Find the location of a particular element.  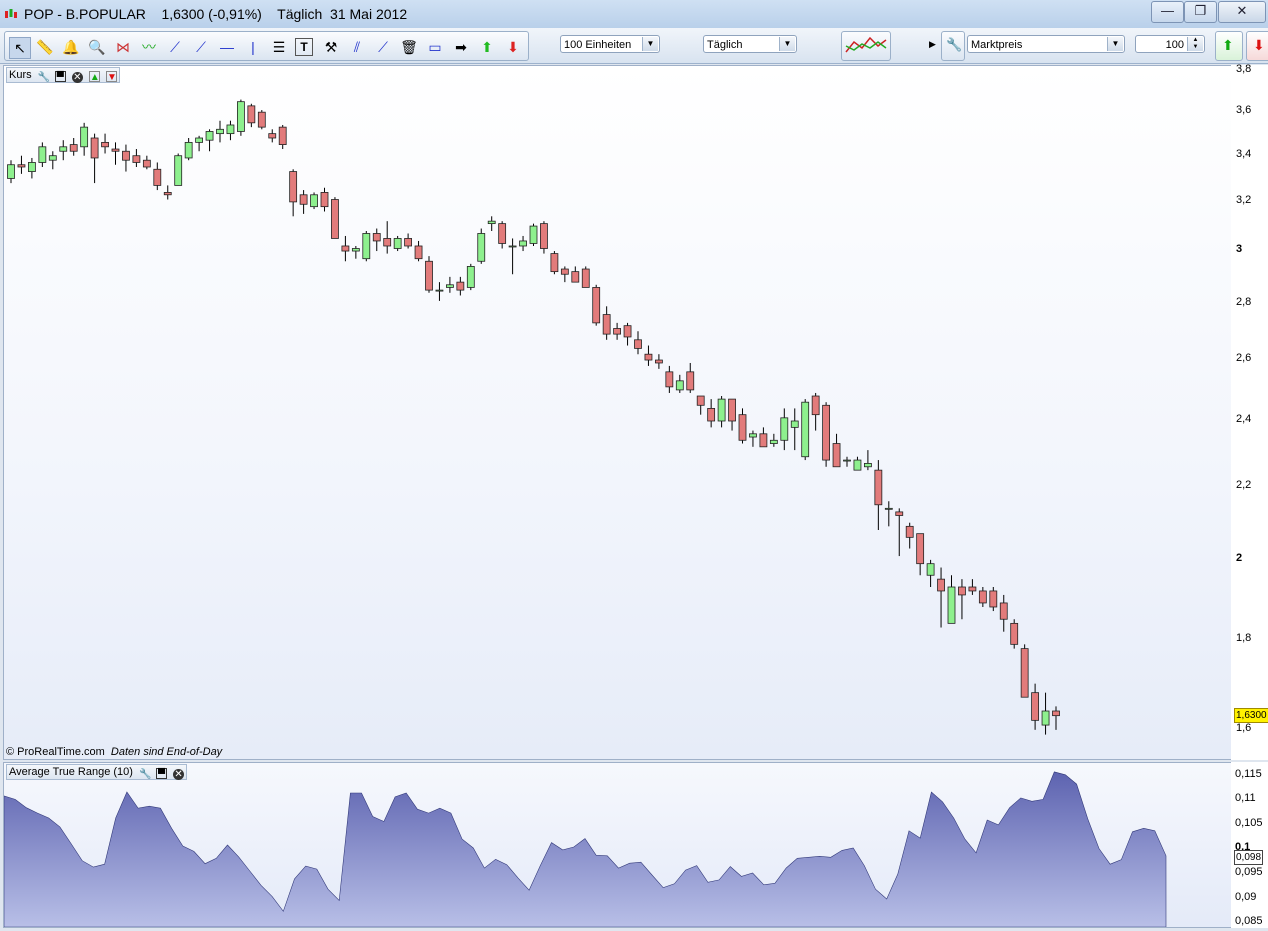

minimize-button: — is located at coordinates (1167, 12).